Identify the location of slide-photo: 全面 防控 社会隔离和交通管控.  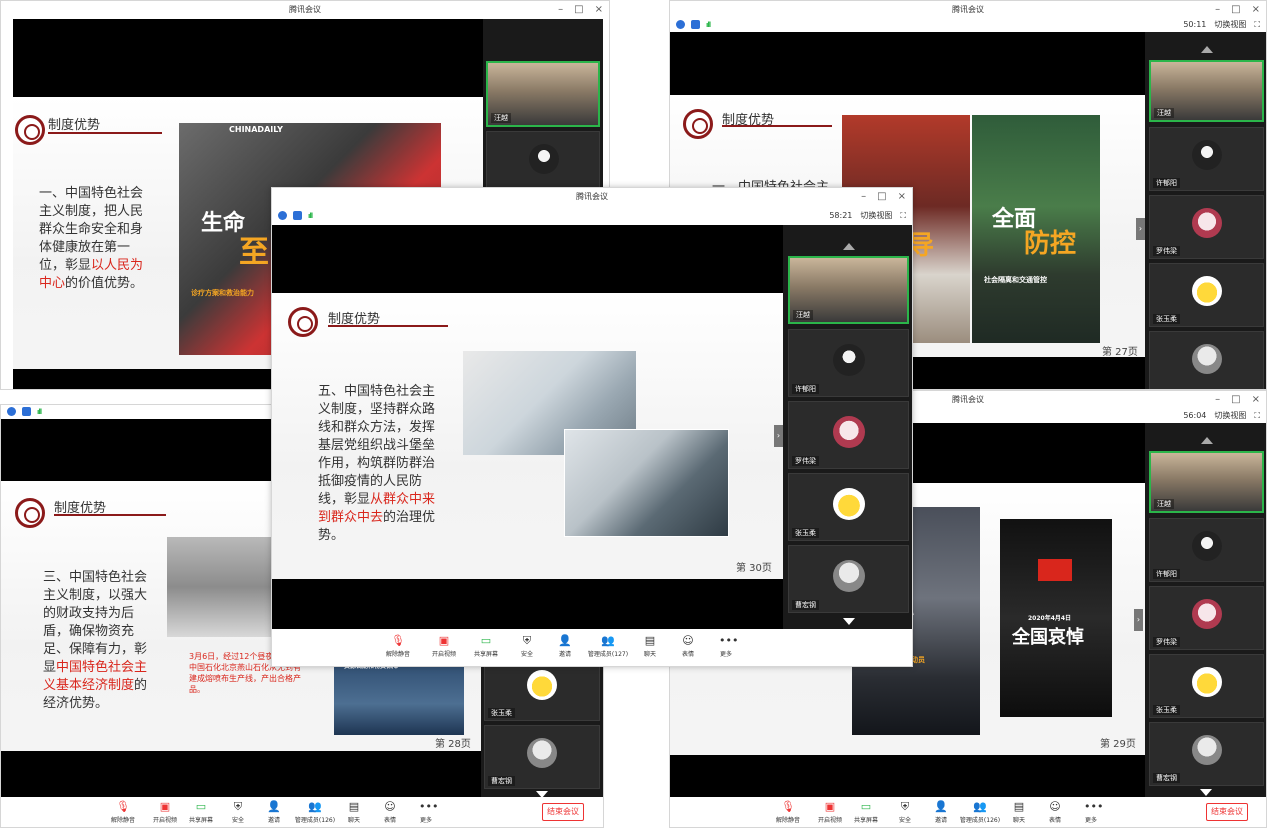
(1036, 229).